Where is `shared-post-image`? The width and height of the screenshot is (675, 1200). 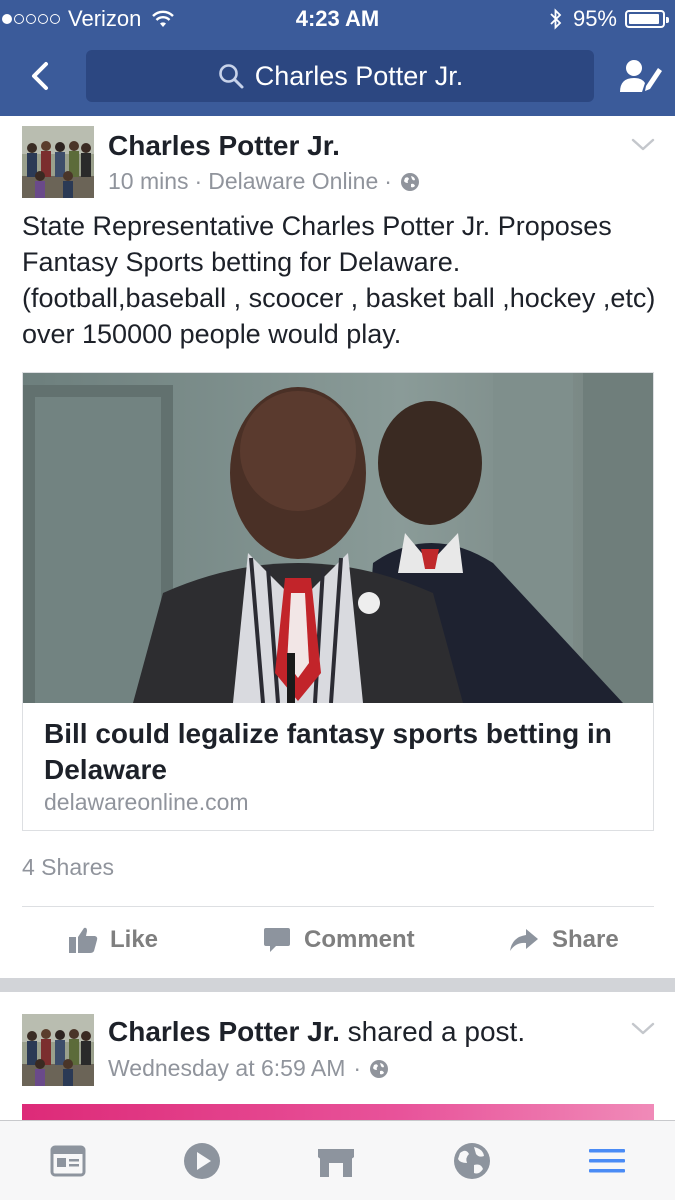
shared-post-image is located at coordinates (338, 1112).